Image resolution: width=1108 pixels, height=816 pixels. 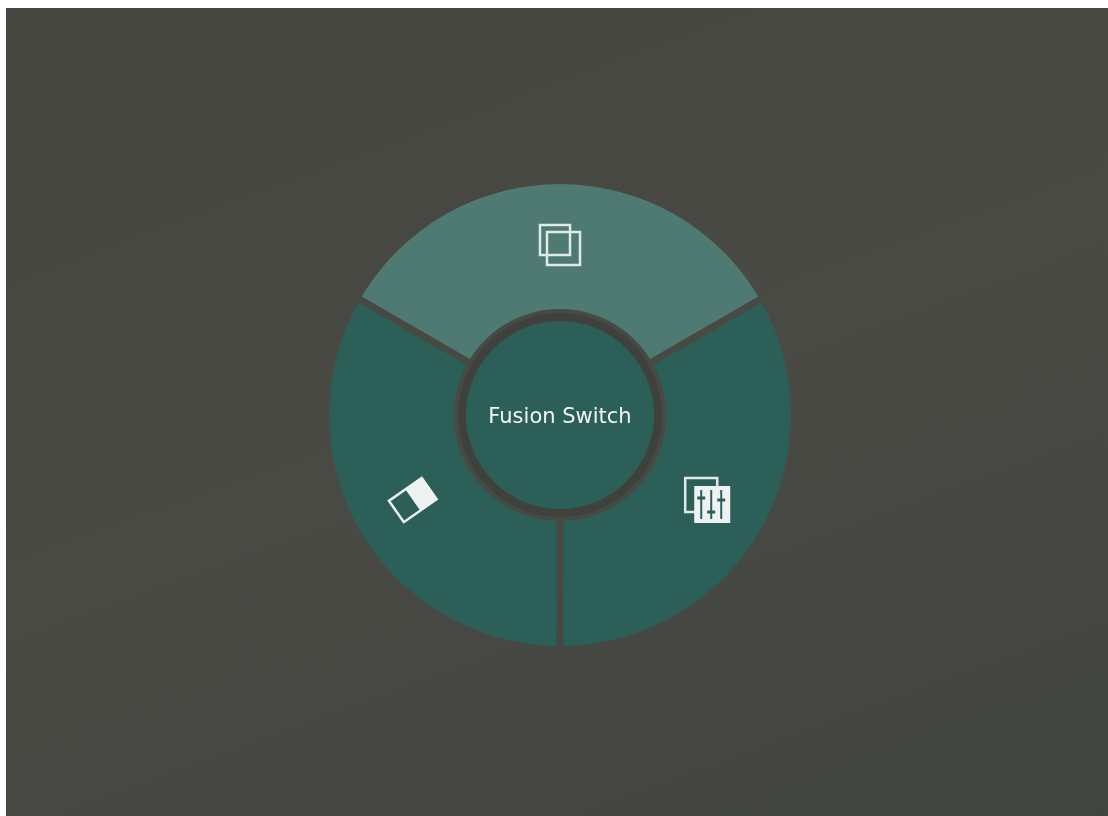 I want to click on overlapping-squares-icon, so click(x=560, y=245).